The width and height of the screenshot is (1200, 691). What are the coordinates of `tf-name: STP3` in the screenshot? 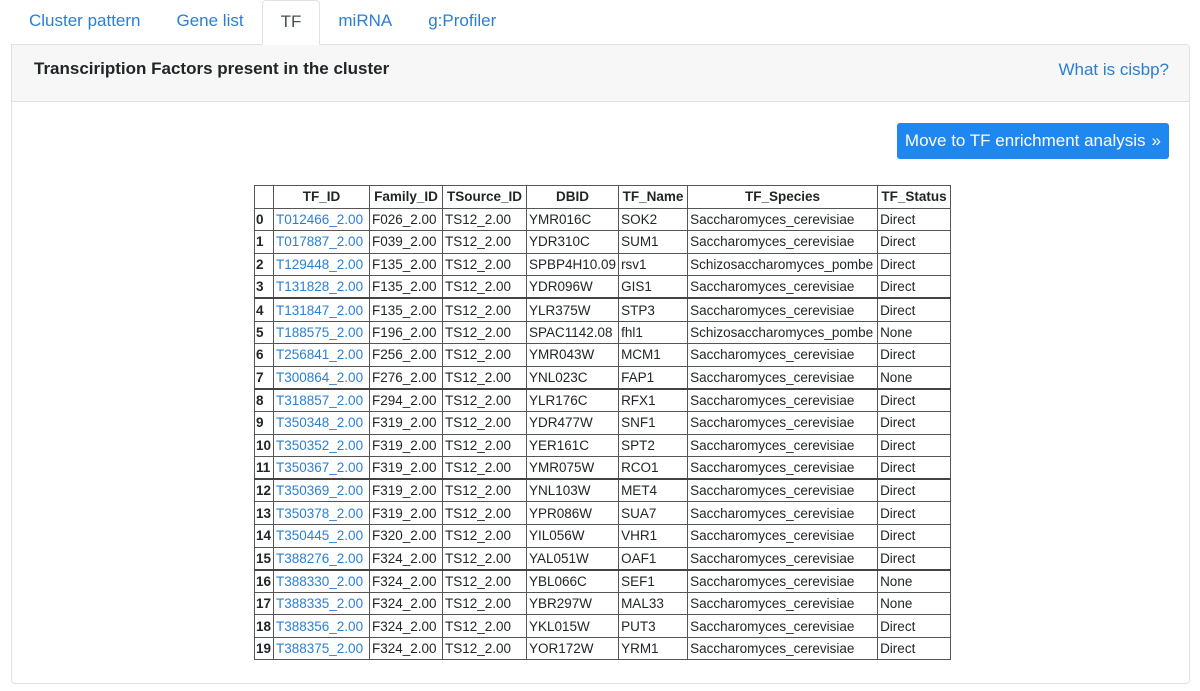 It's located at (653, 309).